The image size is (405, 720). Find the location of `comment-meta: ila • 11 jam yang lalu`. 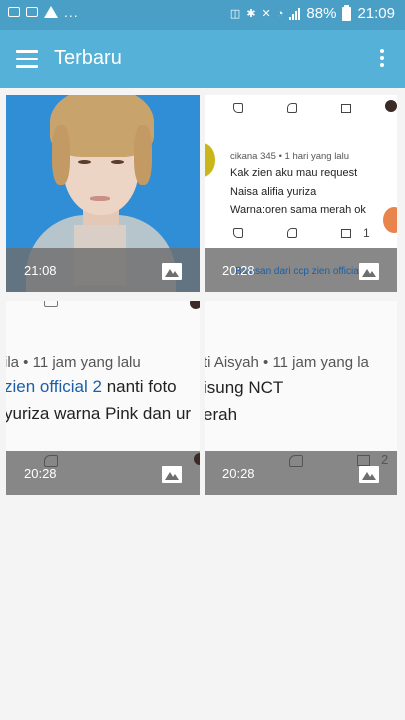

comment-meta: ila • 11 jam yang lalu is located at coordinates (73, 362).